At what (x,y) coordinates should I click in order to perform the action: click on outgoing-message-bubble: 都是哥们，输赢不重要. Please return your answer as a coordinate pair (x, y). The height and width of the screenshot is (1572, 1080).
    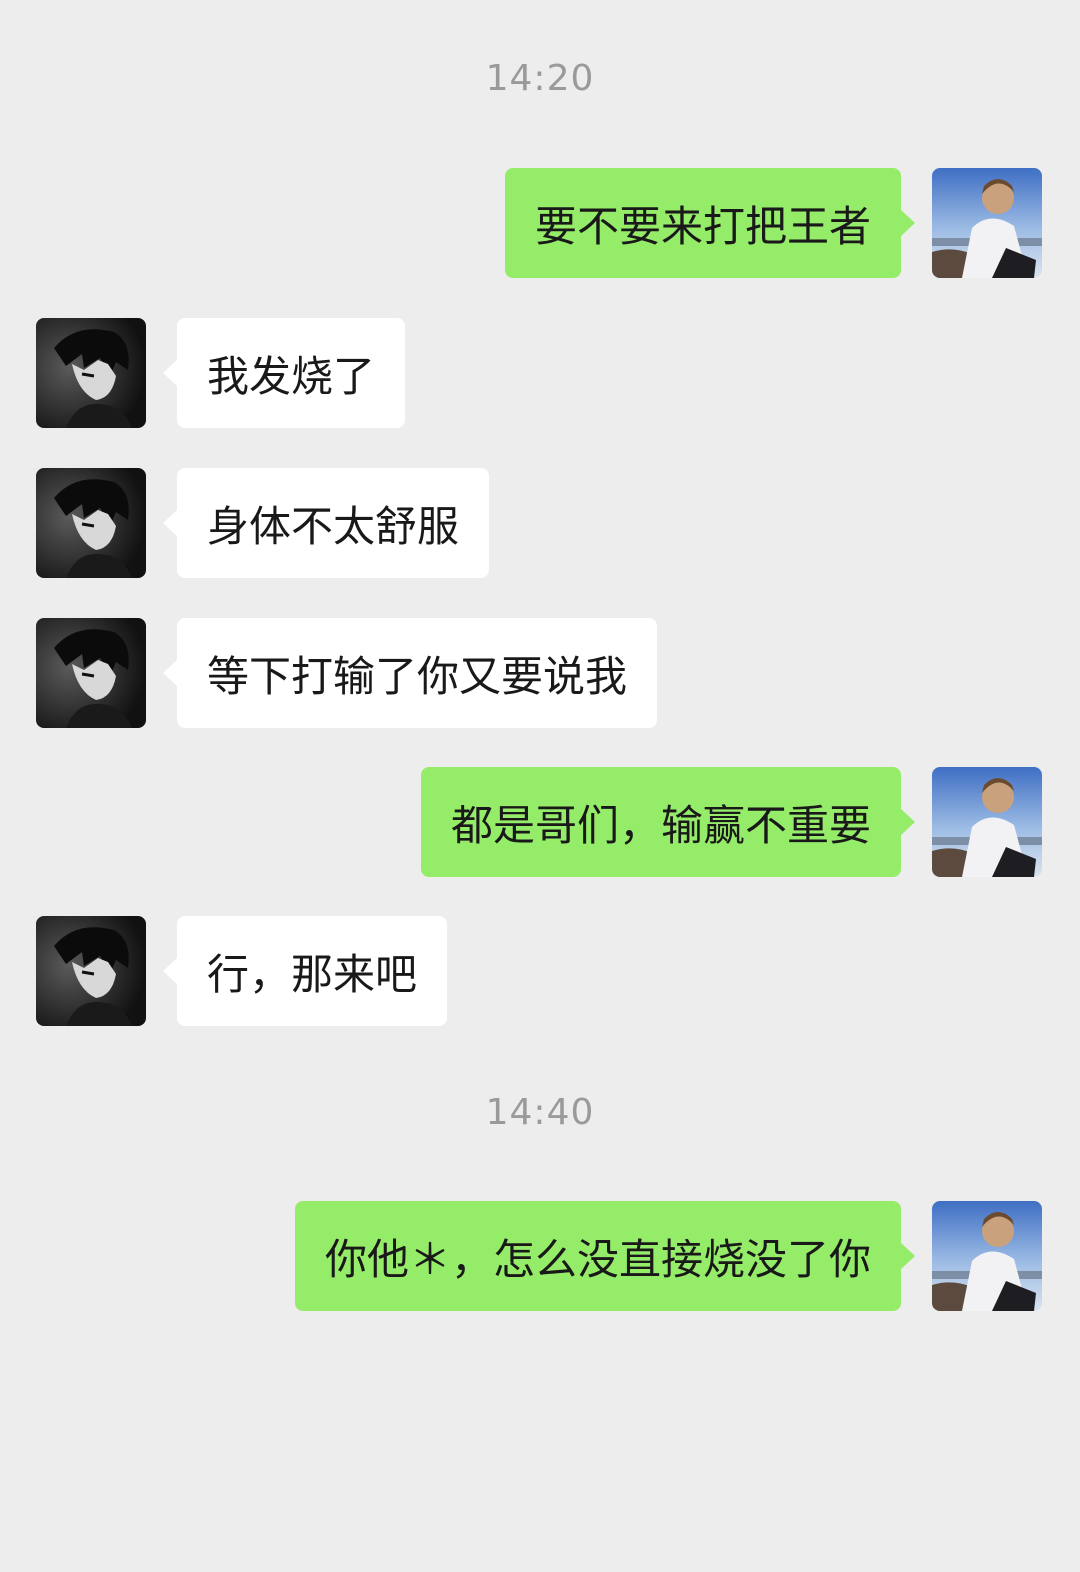
    Looking at the image, I should click on (668, 822).